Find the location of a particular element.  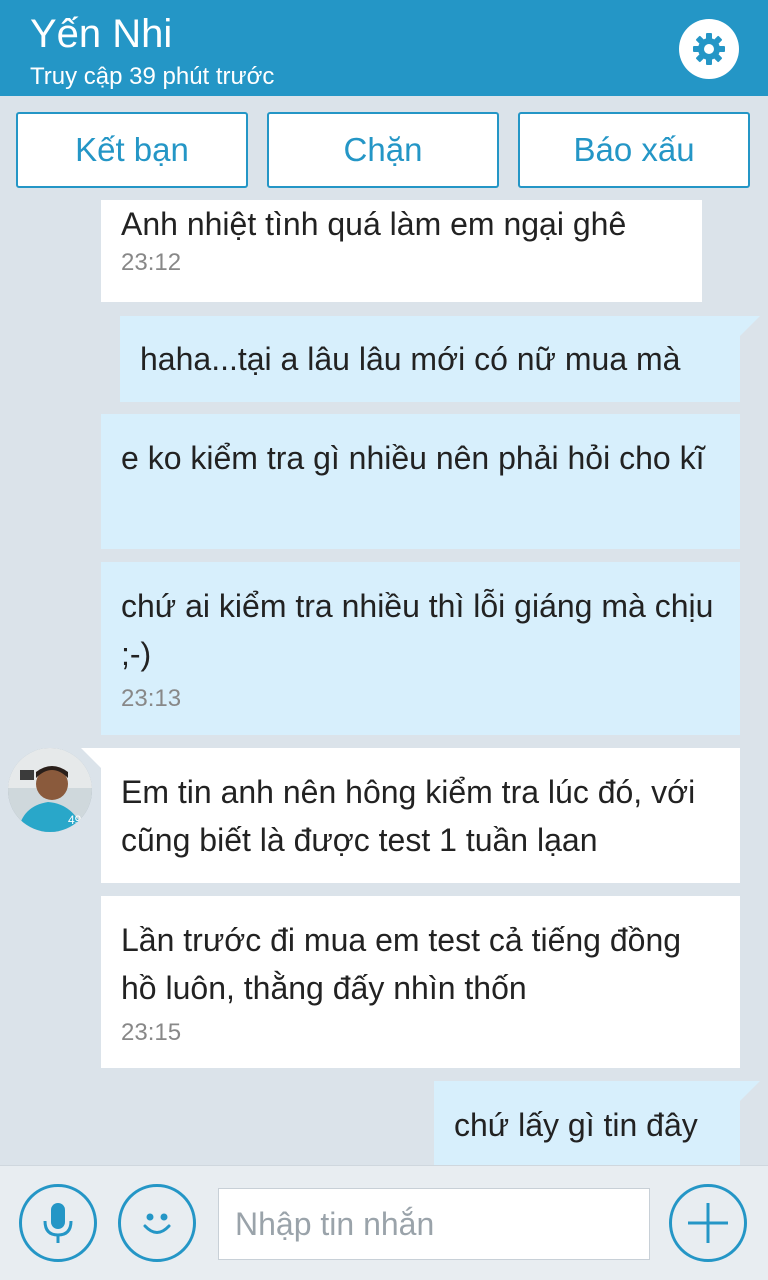

block-button: Chặn is located at coordinates (383, 150).